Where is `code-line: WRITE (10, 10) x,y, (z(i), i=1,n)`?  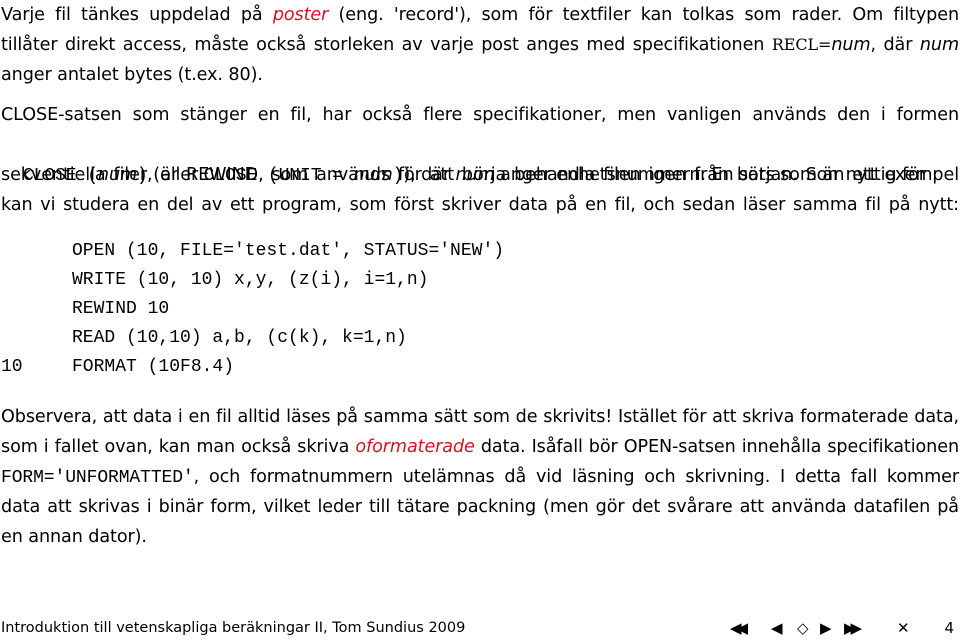
code-line: WRITE (10, 10) x,y, (z(i), i=1,n) is located at coordinates (250, 280).